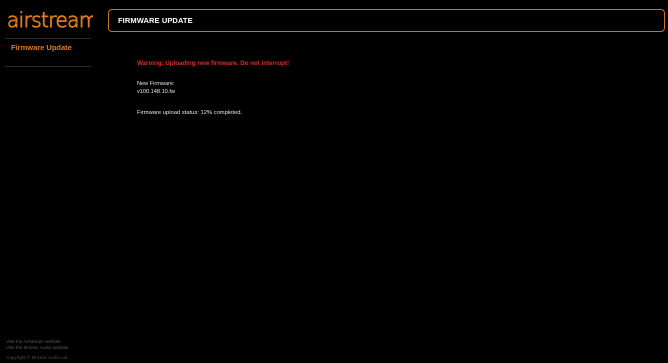 The image size is (668, 363). What do you see at coordinates (155, 20) in the screenshot?
I see `page-title: FIRMWARE UPDATE` at bounding box center [155, 20].